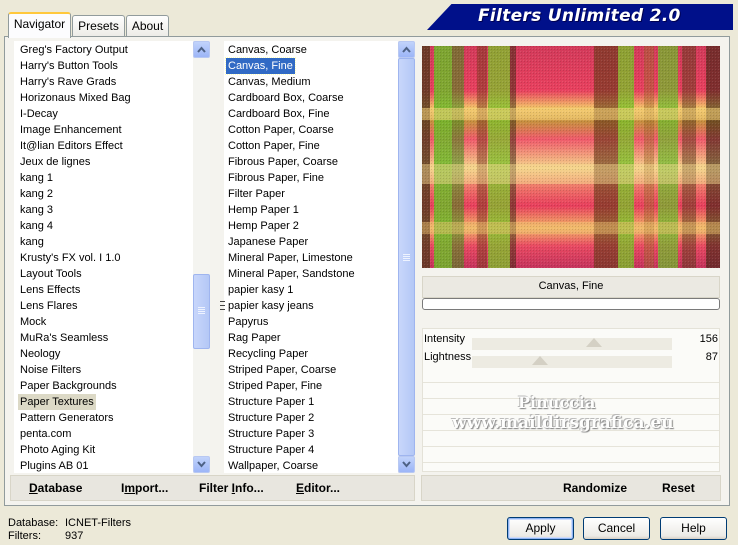 Image resolution: width=738 pixels, height=545 pixels. I want to click on progress-bar, so click(571, 304).